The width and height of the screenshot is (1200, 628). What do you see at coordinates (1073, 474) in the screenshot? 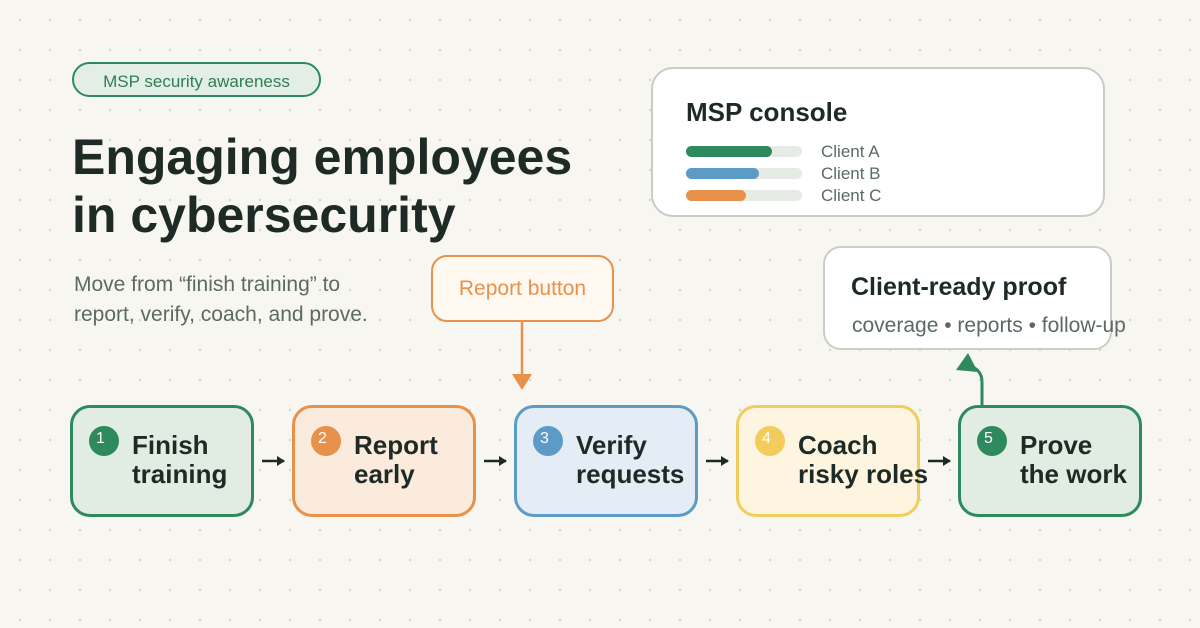
I see `step-5-label-line-2: the work` at bounding box center [1073, 474].